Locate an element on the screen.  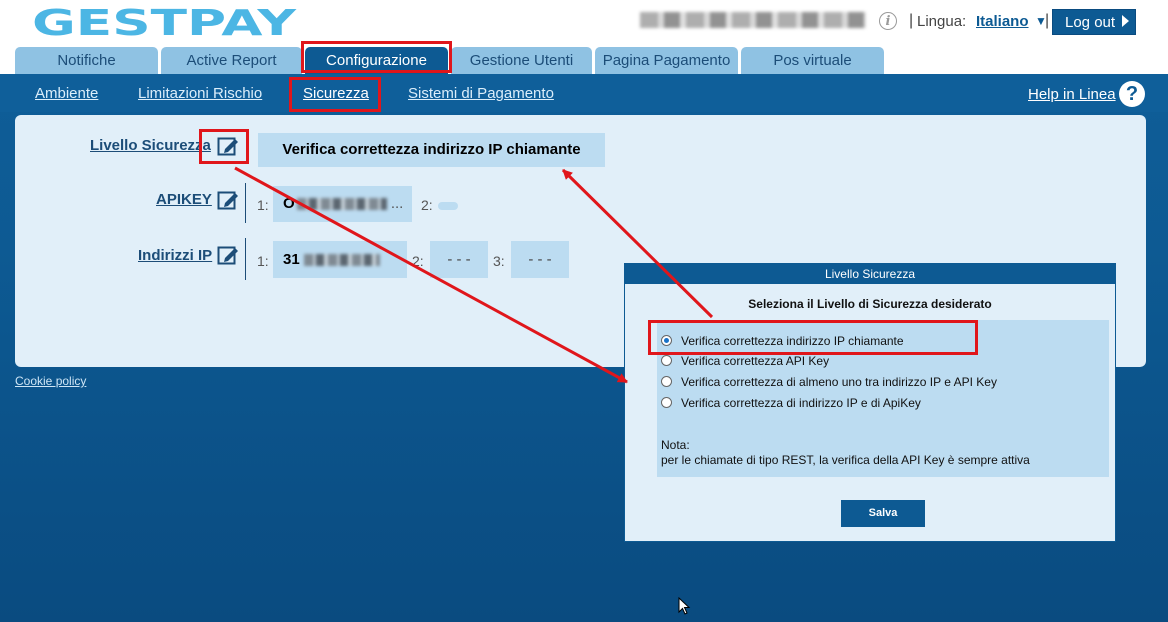
logout-label: Log out is located at coordinates (1090, 22).